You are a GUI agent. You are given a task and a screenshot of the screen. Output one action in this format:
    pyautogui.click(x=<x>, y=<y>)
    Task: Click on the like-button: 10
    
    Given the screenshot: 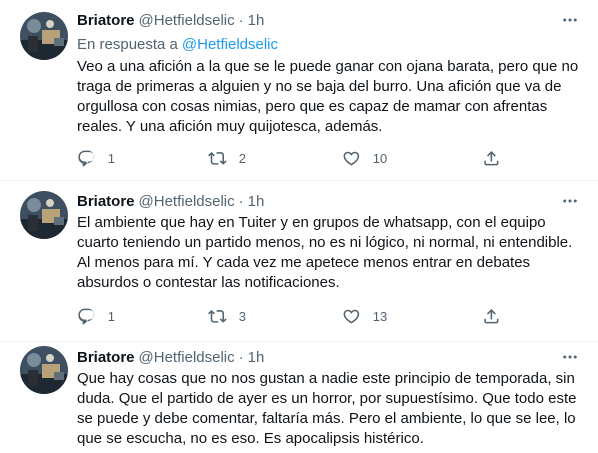 What is the action you would take?
    pyautogui.click(x=364, y=158)
    